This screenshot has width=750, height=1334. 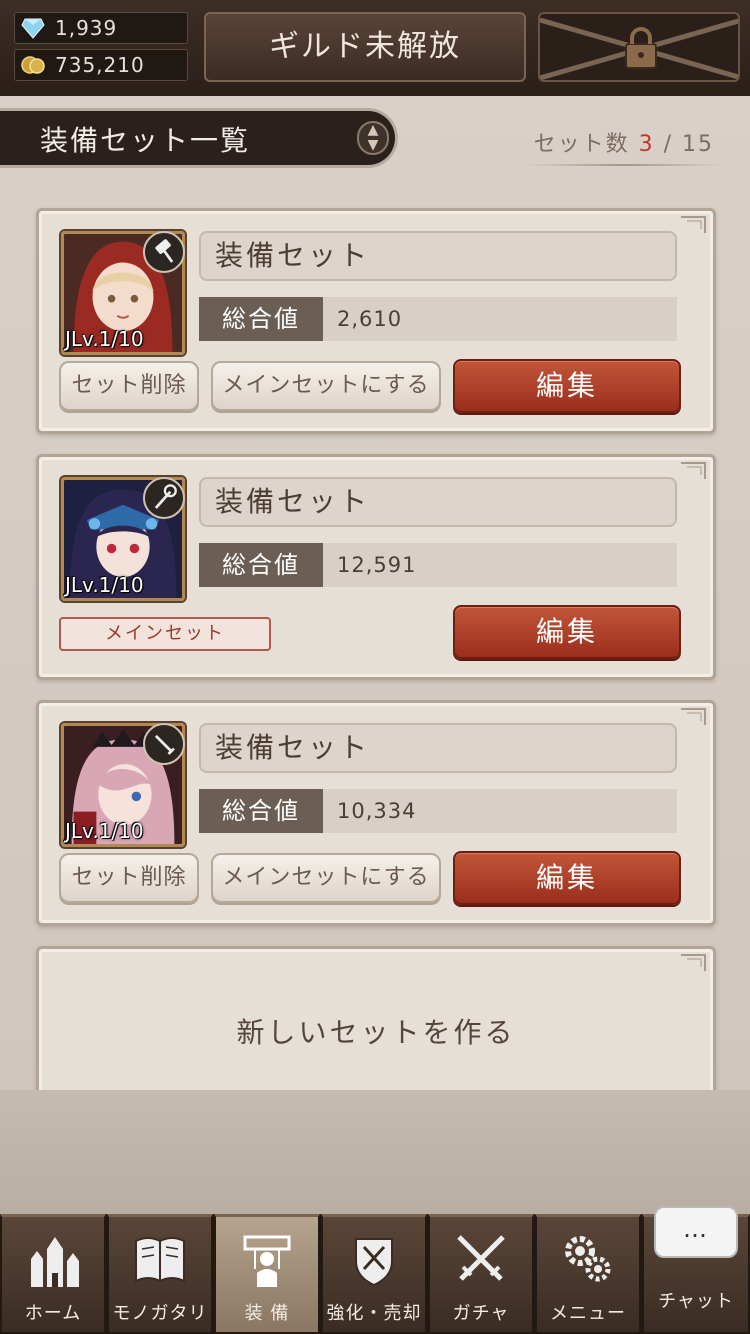 What do you see at coordinates (160, 1260) in the screenshot?
I see `book-icon` at bounding box center [160, 1260].